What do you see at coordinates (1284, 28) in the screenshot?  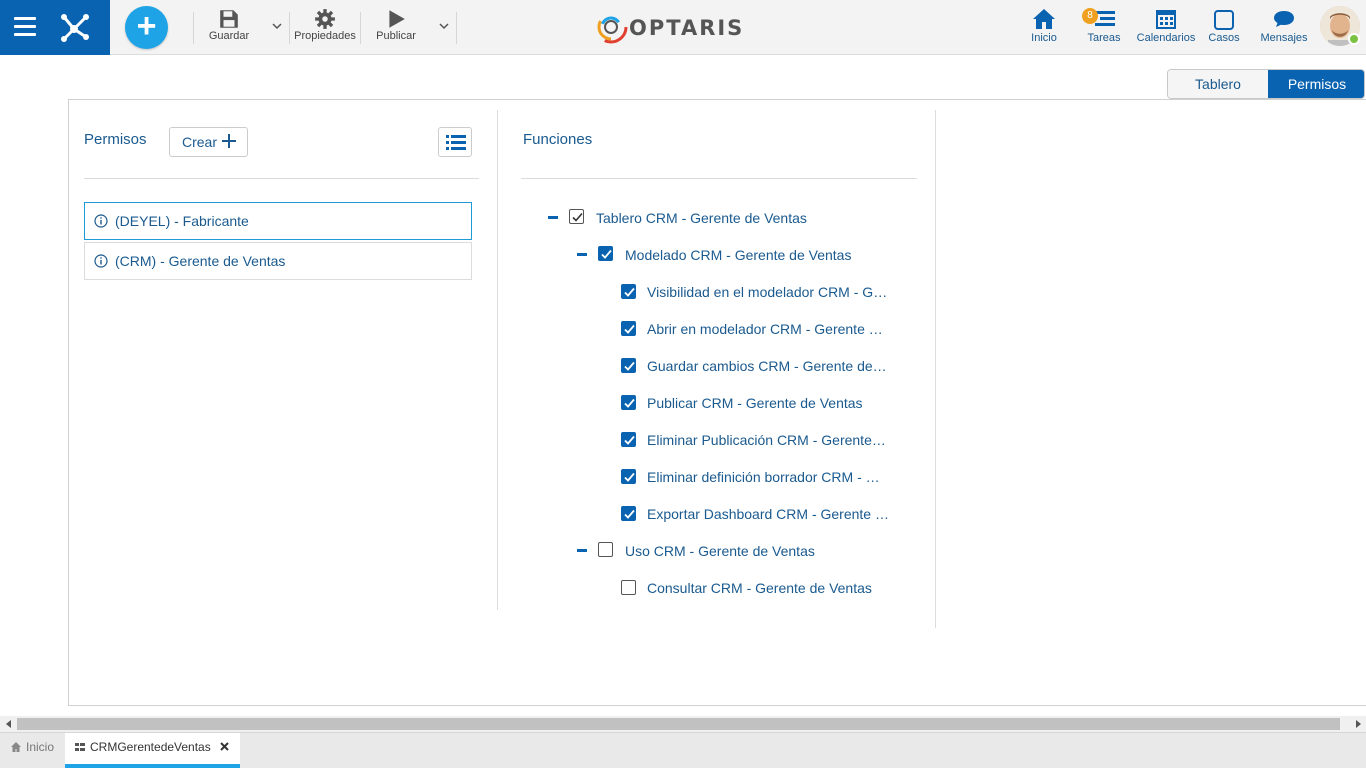 I see `nav-messages: Mensajes` at bounding box center [1284, 28].